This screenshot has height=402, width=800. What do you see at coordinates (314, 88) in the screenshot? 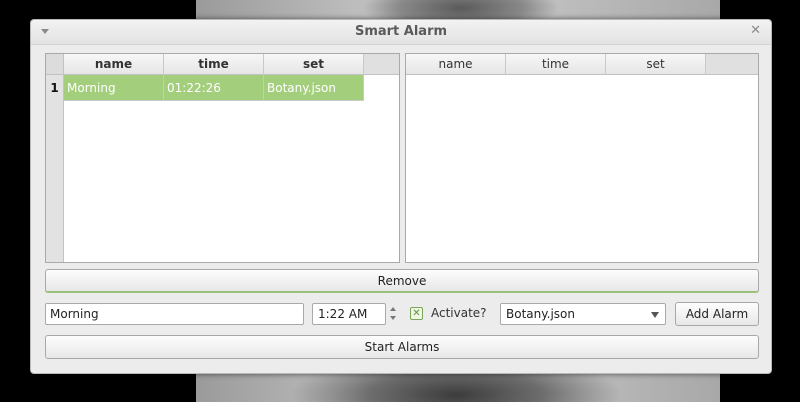
I see `cell-set: Botany.json` at bounding box center [314, 88].